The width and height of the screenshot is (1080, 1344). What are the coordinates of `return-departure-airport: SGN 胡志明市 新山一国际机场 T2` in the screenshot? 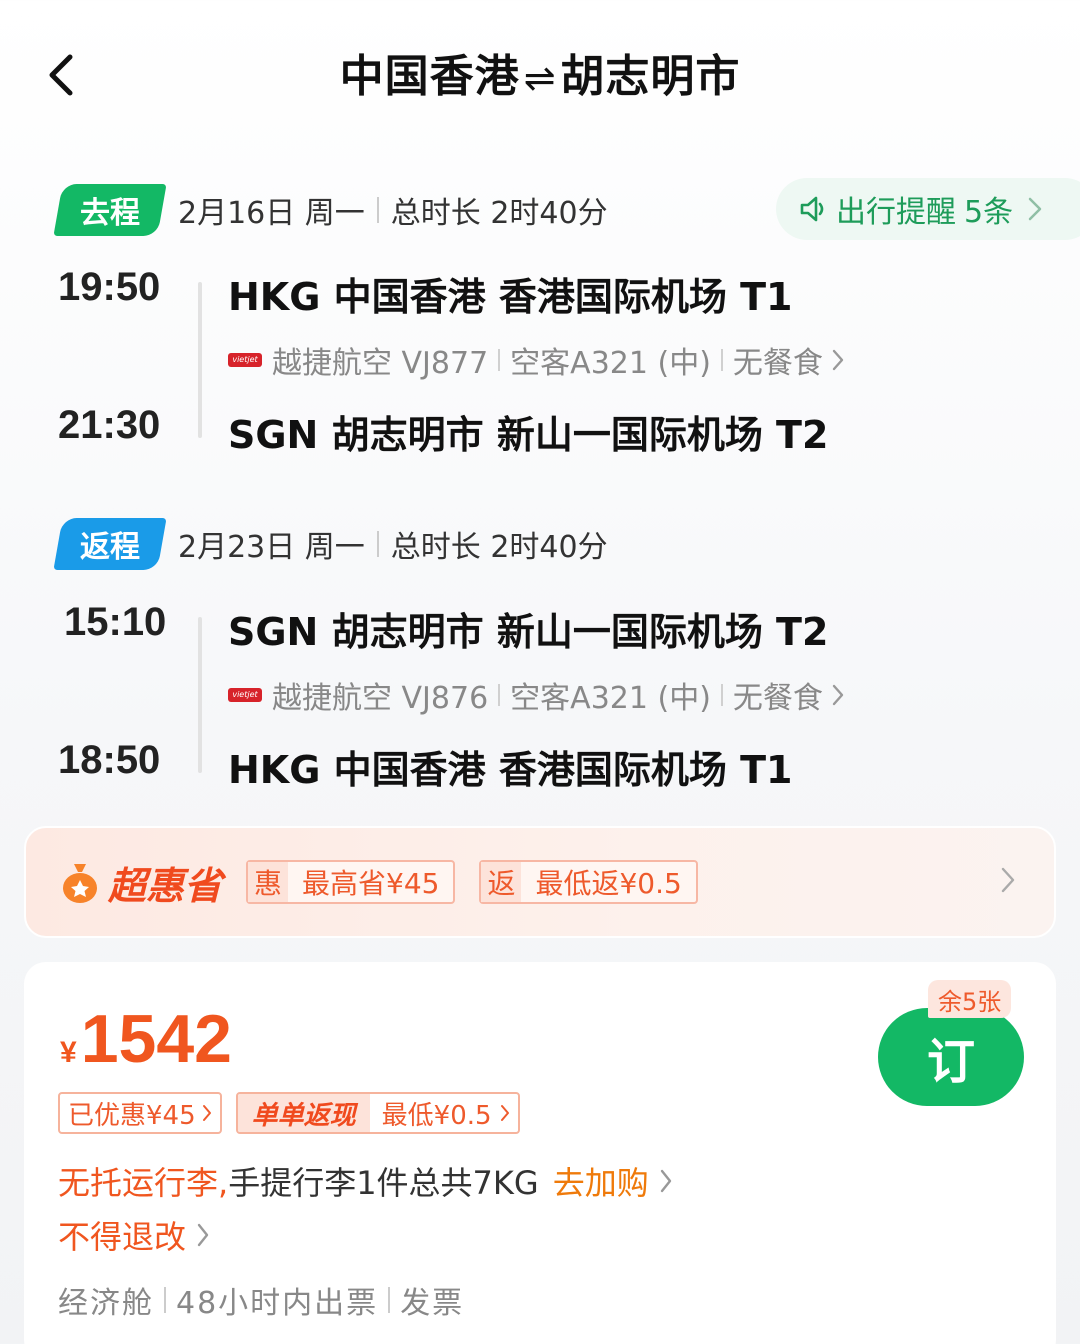 It's located at (528, 632).